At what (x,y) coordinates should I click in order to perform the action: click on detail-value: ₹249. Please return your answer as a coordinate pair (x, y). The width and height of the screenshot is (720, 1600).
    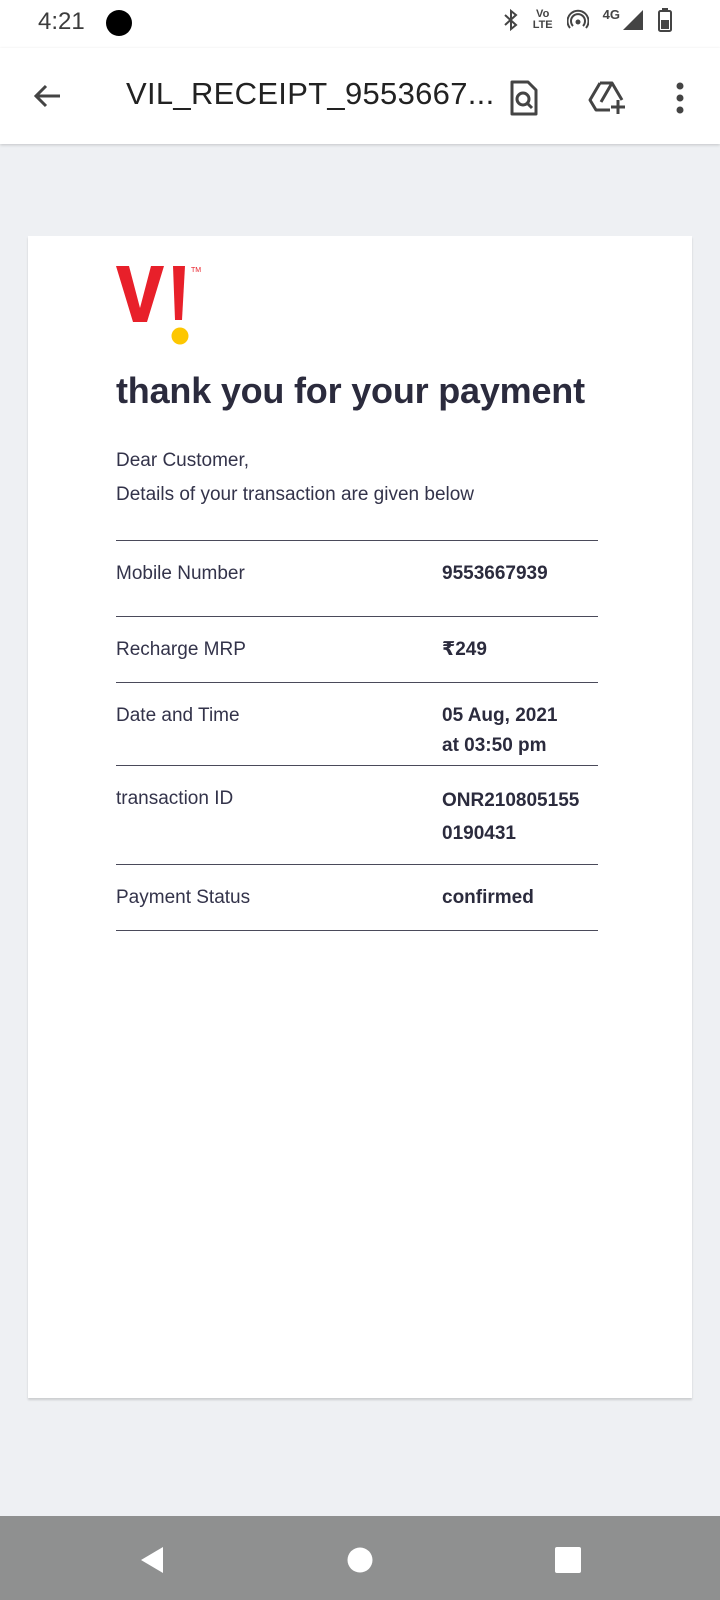
    Looking at the image, I should click on (464, 650).